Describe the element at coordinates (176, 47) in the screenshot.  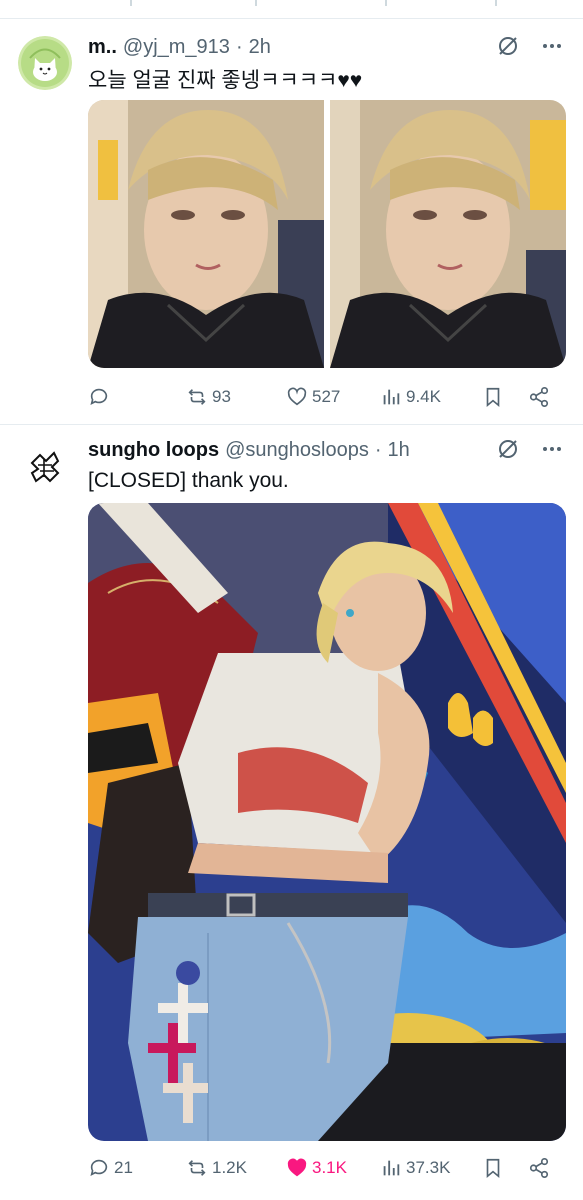
I see `handle: @yj_m_913` at that location.